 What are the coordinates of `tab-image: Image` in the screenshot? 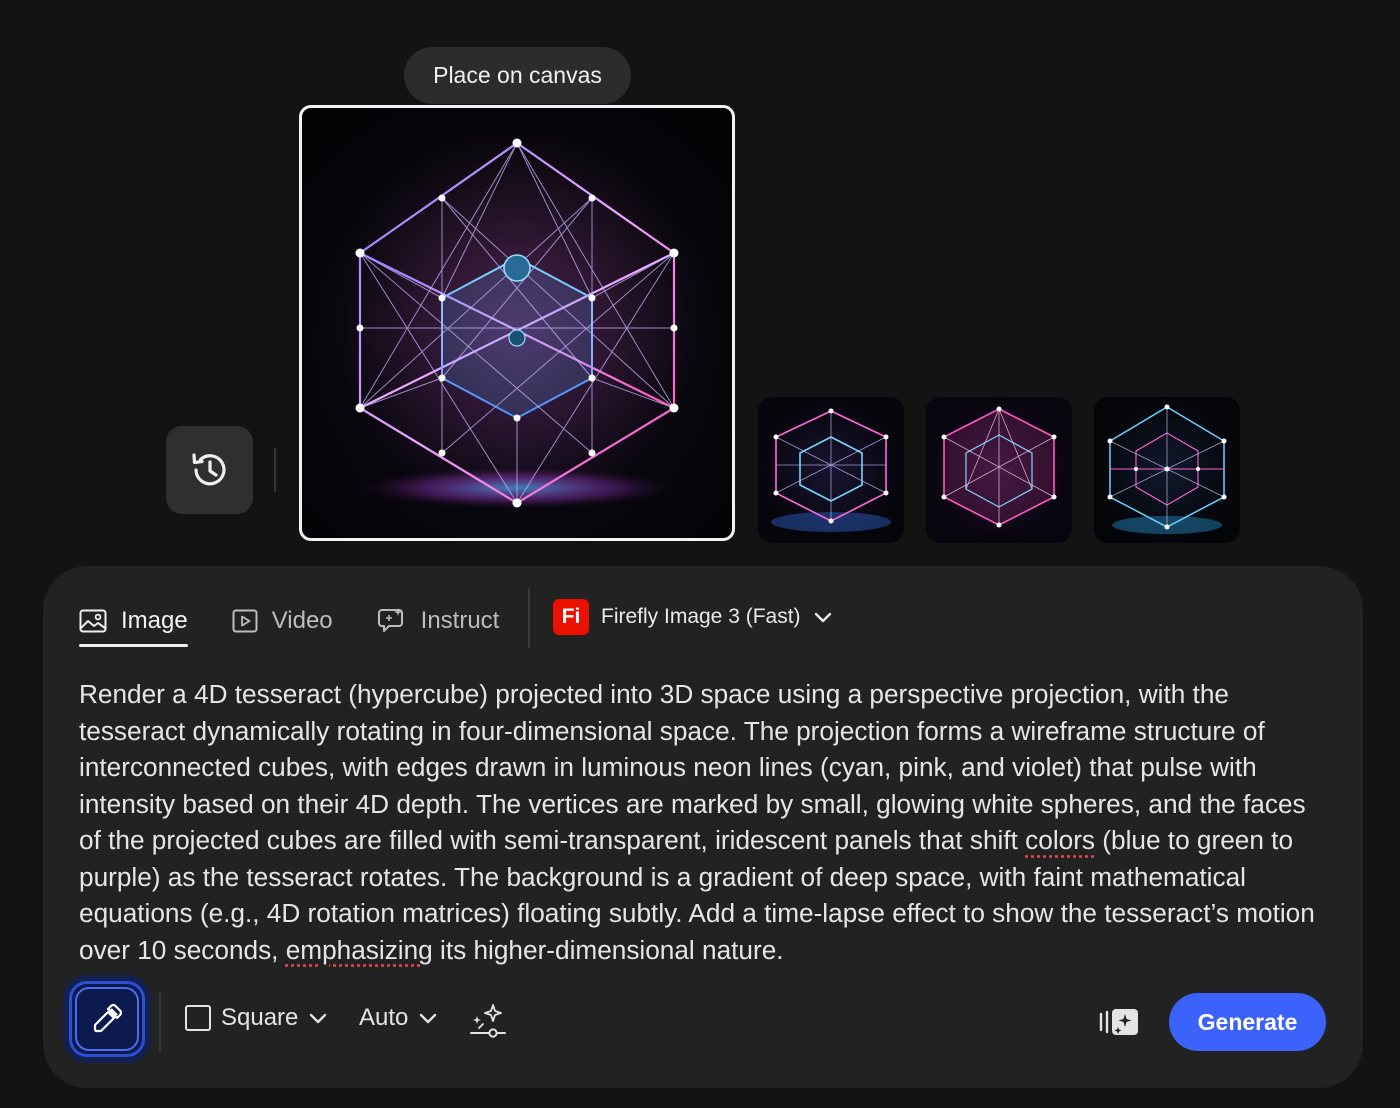 It's located at (133, 621).